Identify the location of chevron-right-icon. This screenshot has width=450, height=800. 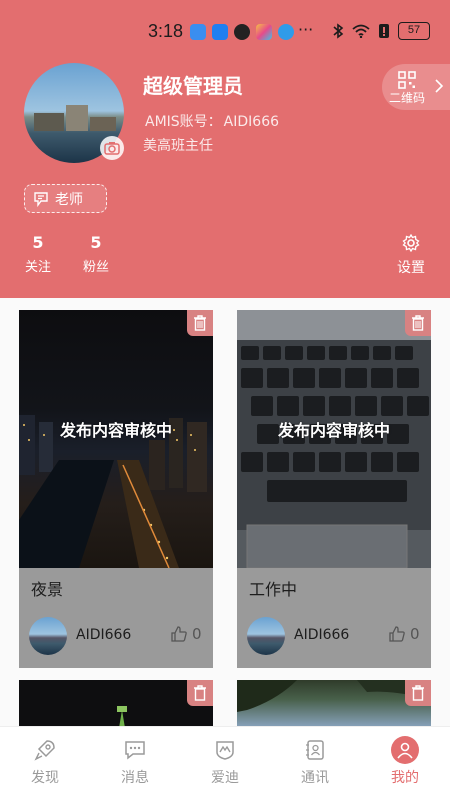
(439, 86).